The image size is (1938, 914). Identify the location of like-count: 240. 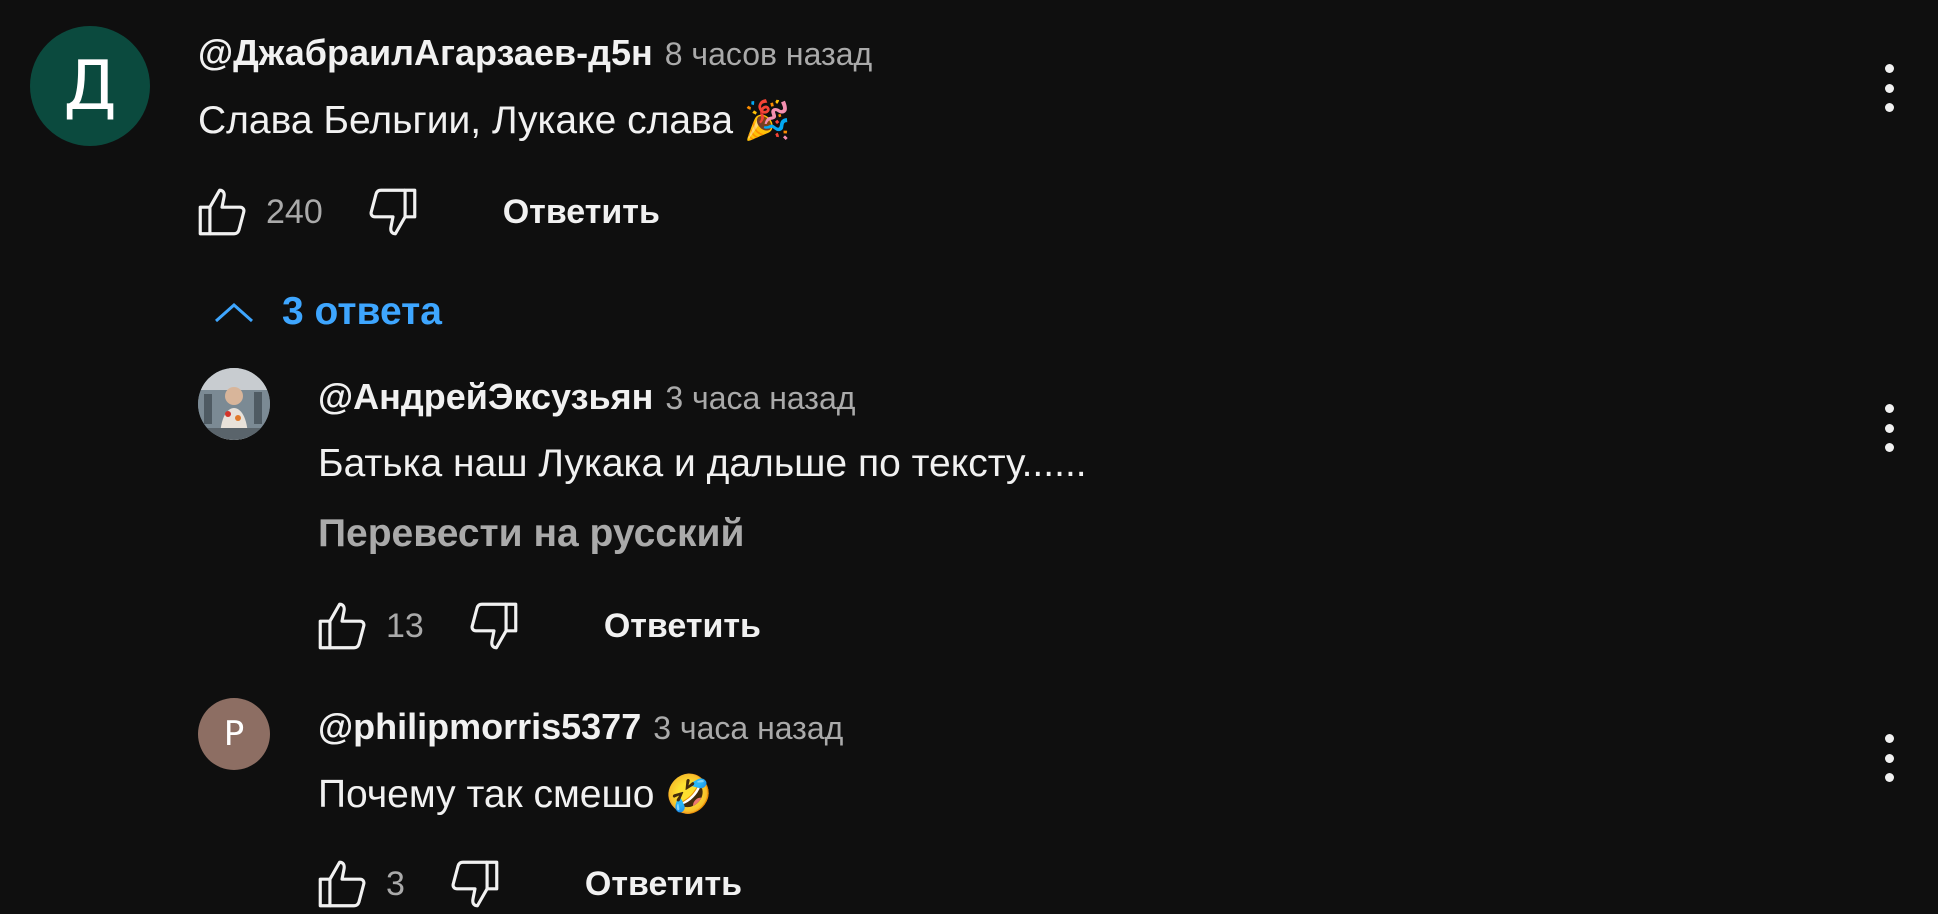
(294, 211).